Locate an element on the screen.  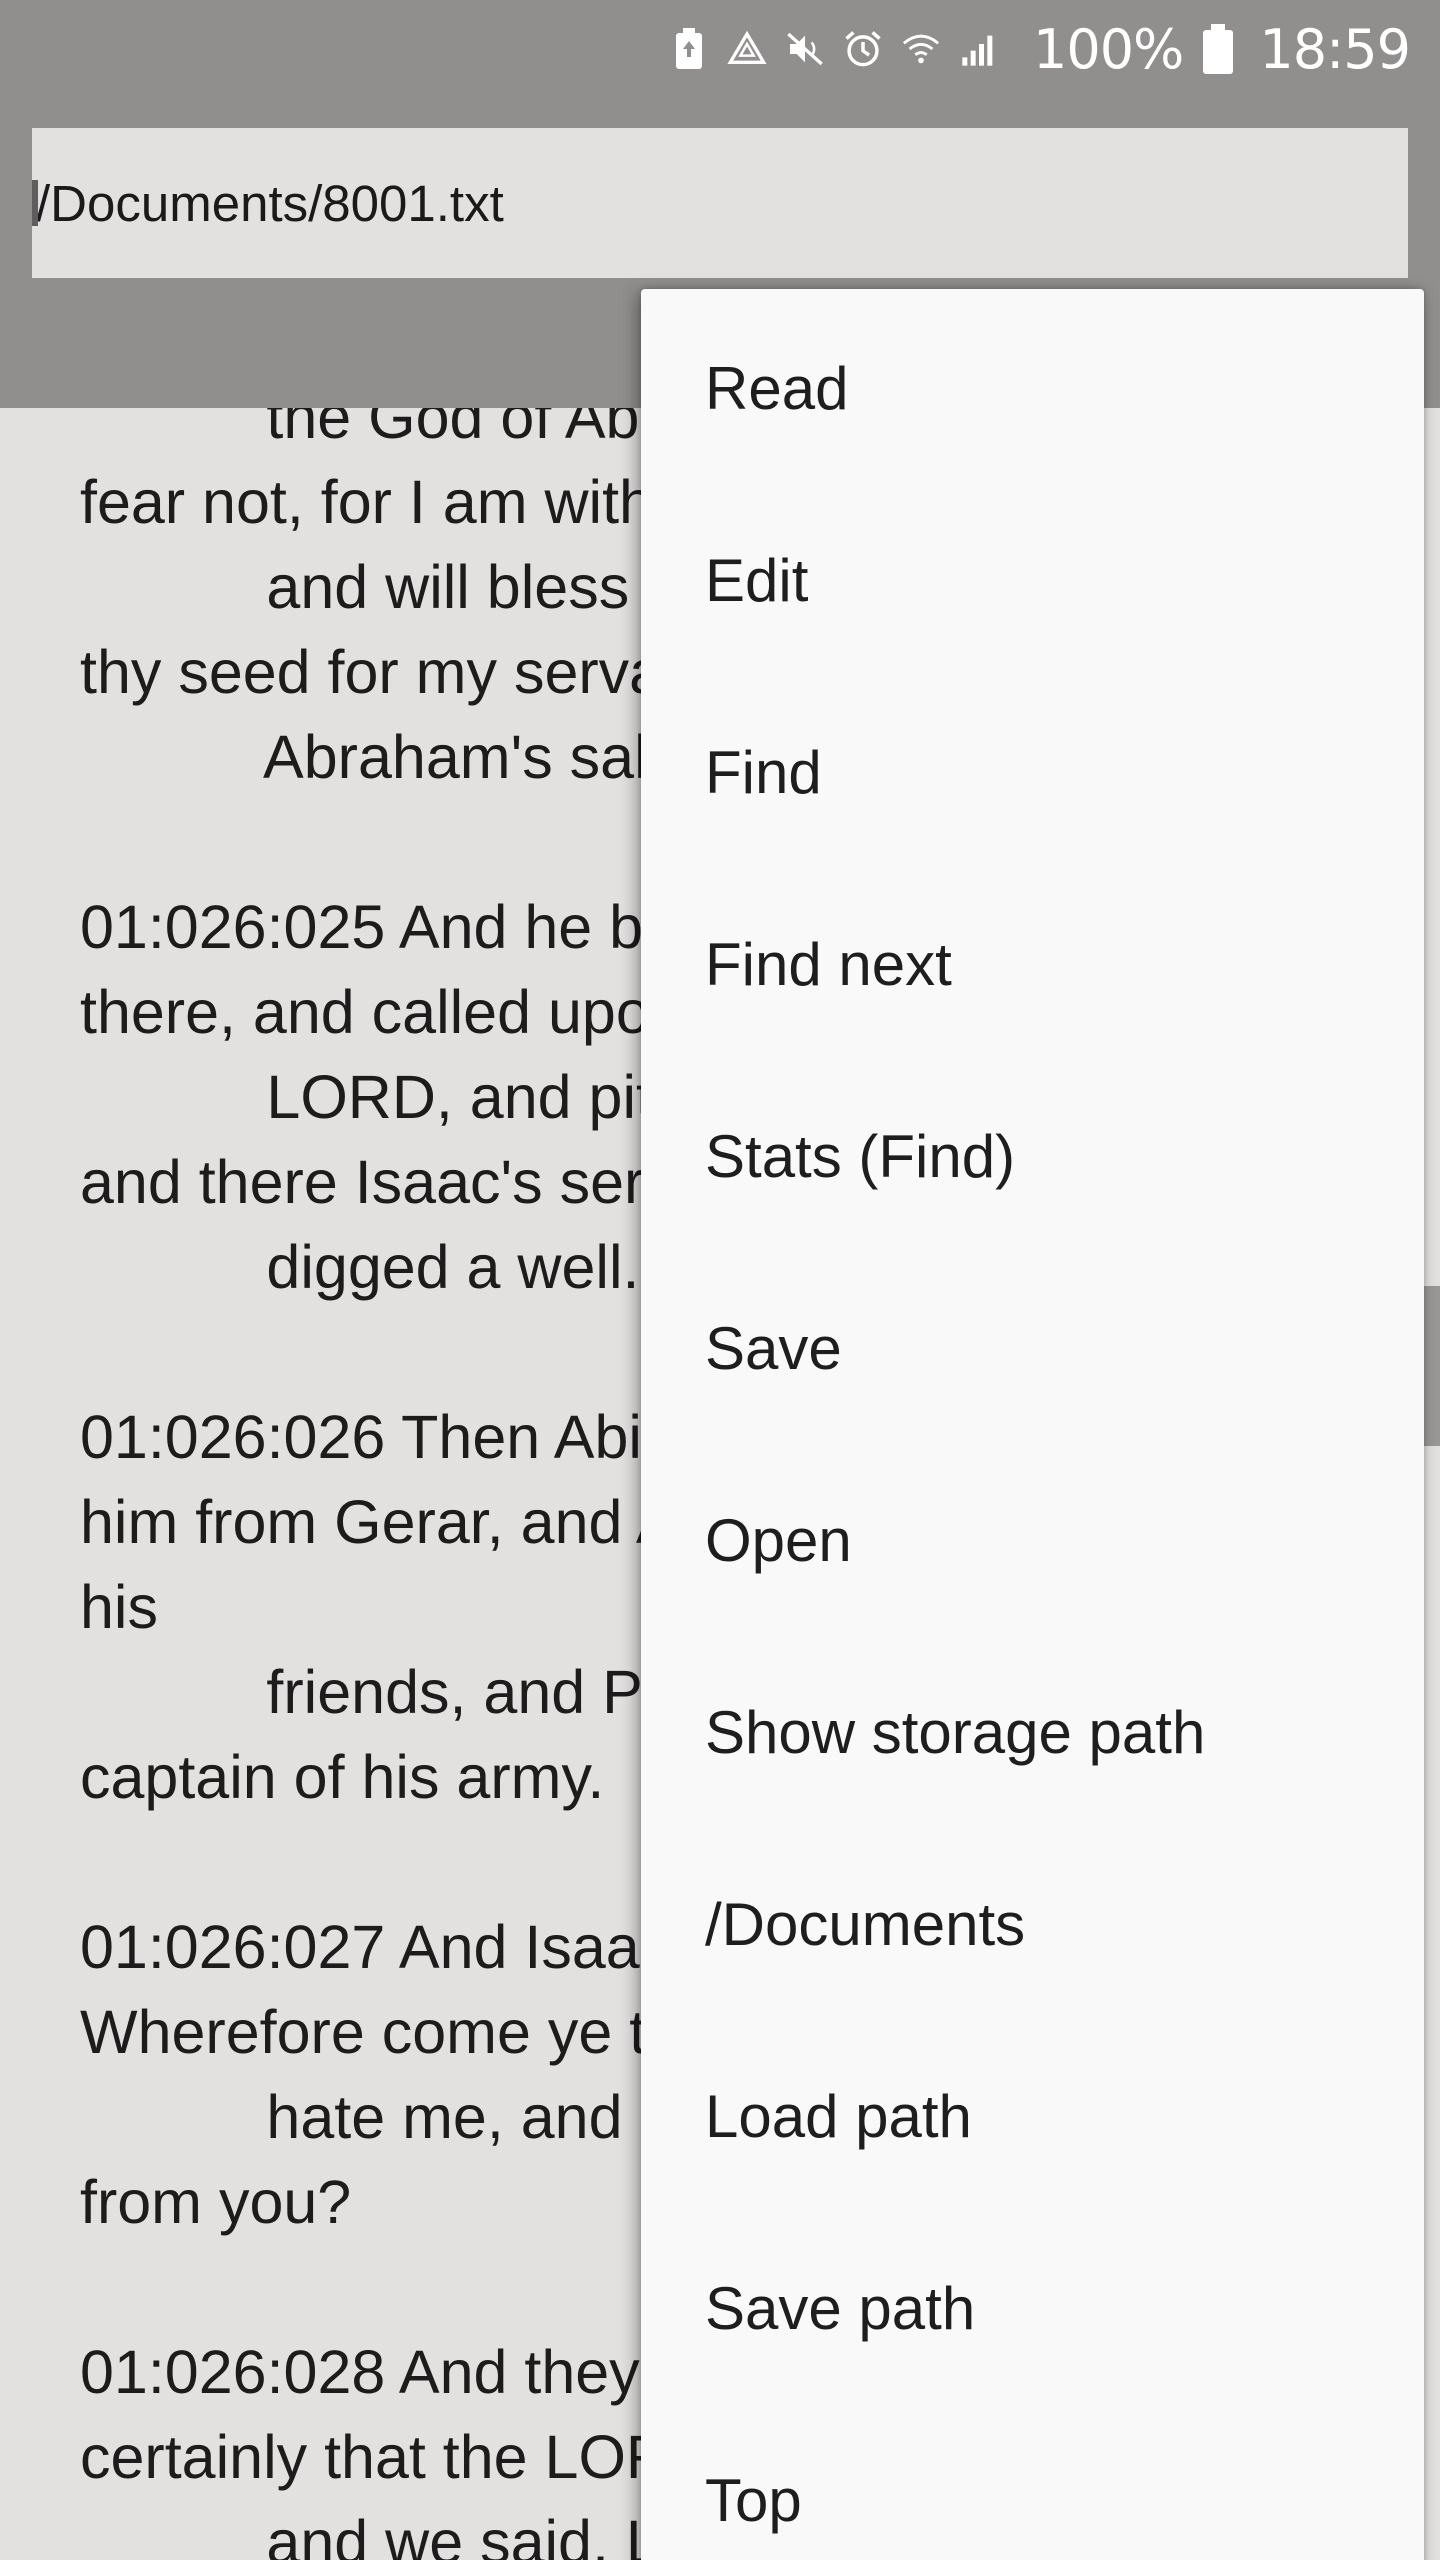
status-bar: 100% 18:59 is located at coordinates (720, 49).